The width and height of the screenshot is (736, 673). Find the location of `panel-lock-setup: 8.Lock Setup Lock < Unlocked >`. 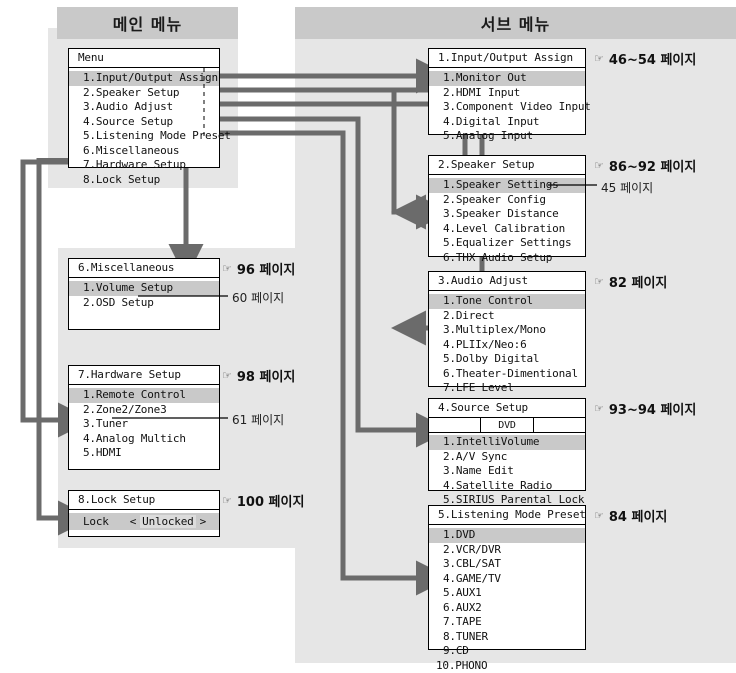

panel-lock-setup: 8.Lock Setup Lock < Unlocked > is located at coordinates (144, 513).